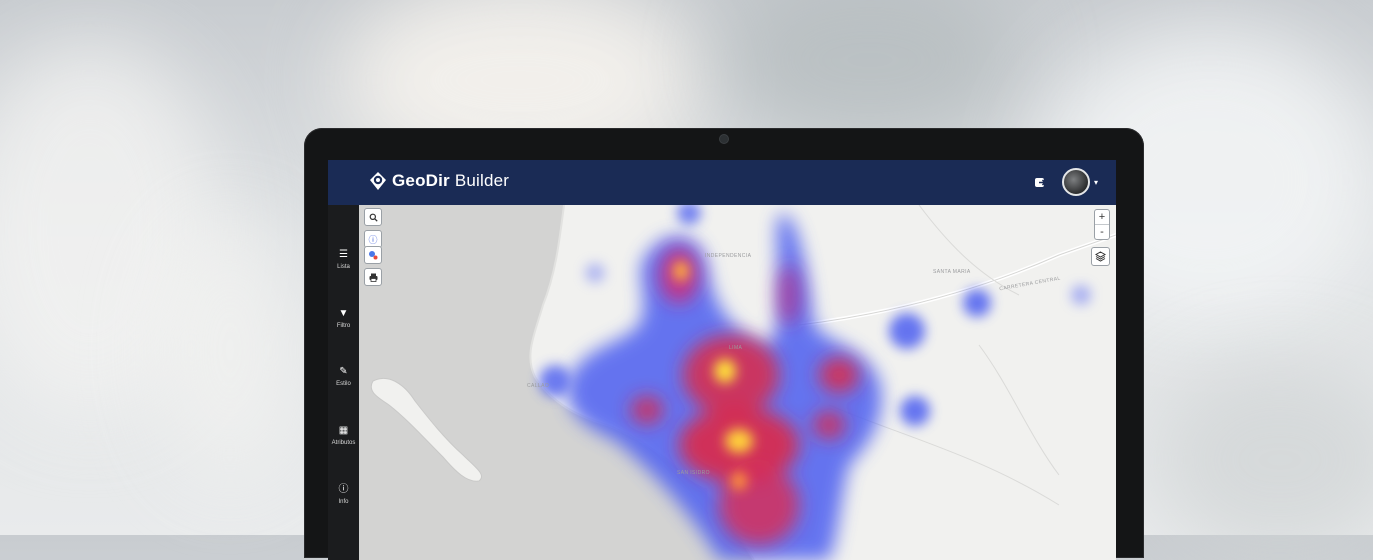 The height and width of the screenshot is (560, 1373). I want to click on share-out-icon, so click(1040, 182).